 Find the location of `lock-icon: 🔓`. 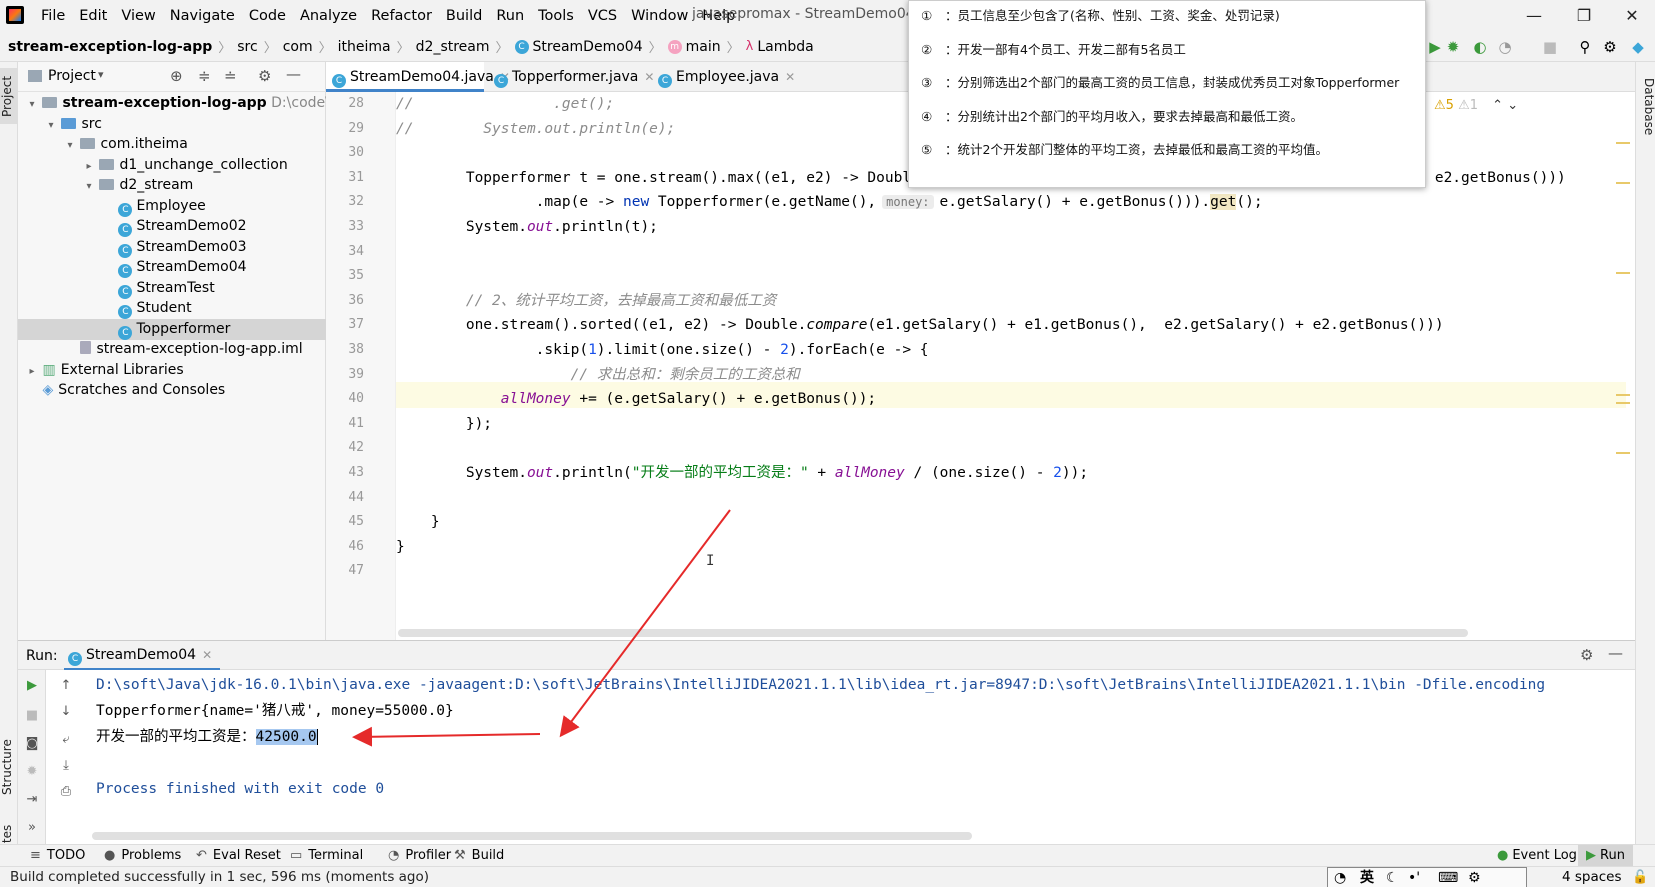

lock-icon: 🔓 is located at coordinates (1640, 877).